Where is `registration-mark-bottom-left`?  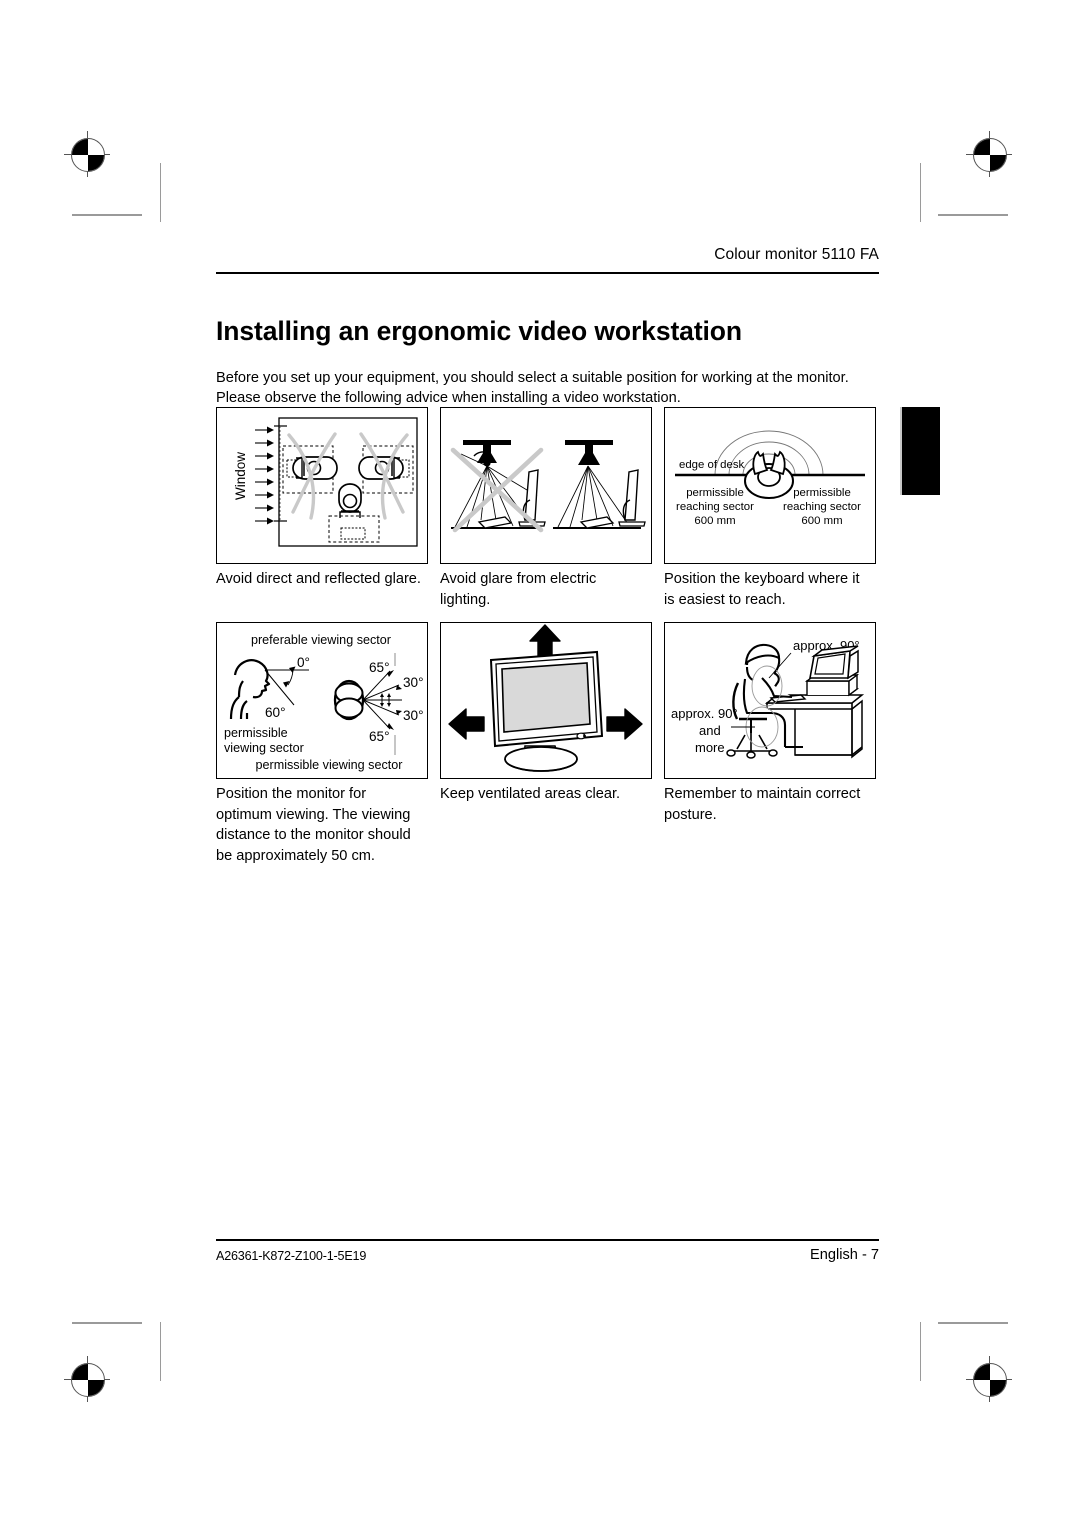 registration-mark-bottom-left is located at coordinates (87, 1379).